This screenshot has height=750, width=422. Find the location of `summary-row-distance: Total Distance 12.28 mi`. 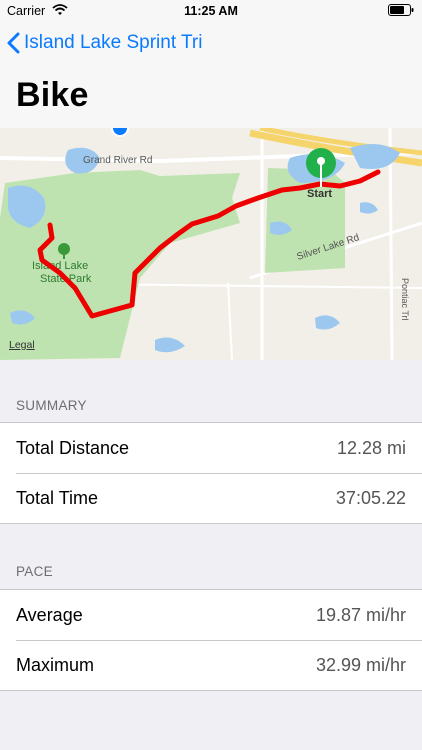

summary-row-distance: Total Distance 12.28 mi is located at coordinates (211, 448).